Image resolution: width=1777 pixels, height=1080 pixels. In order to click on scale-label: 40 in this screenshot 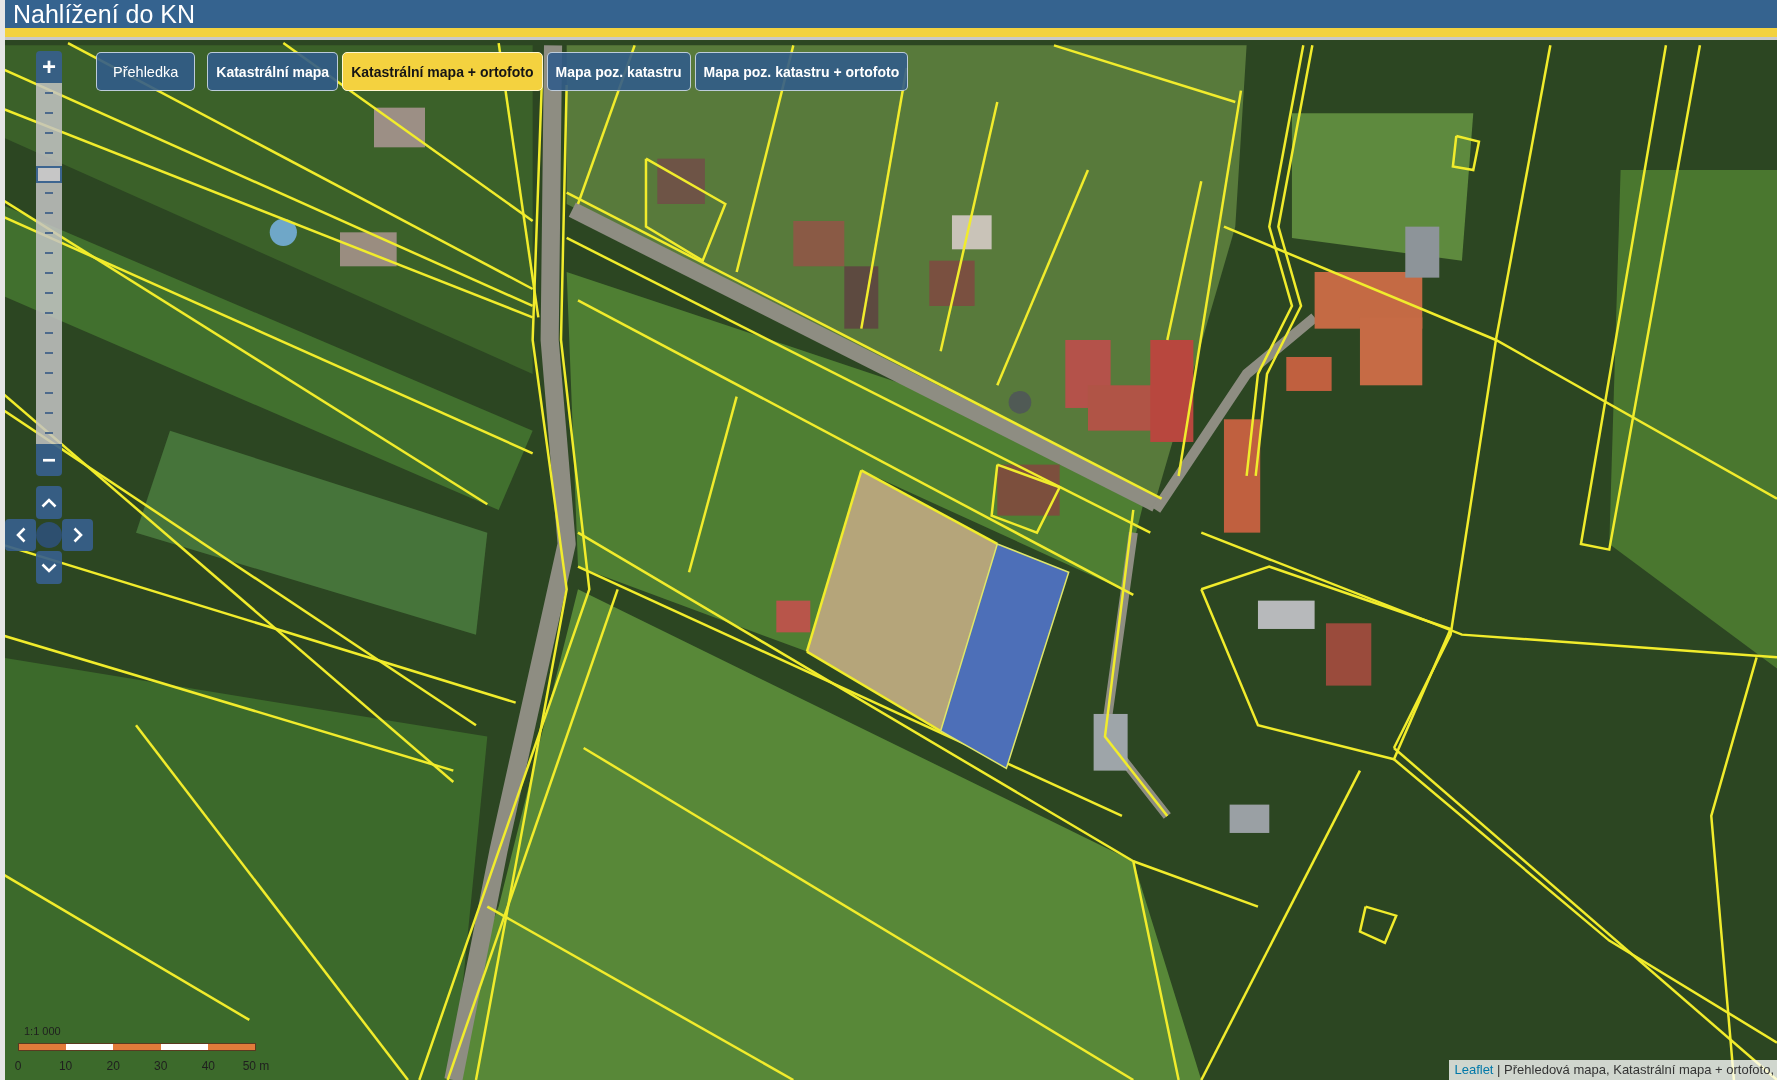, I will do `click(208, 1066)`.